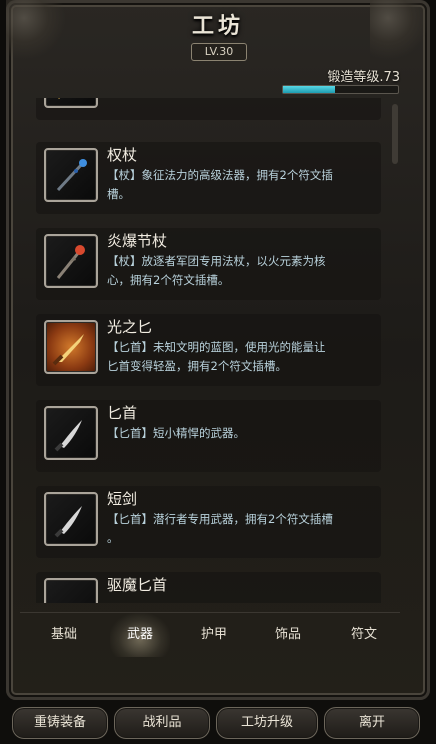  I want to click on forge-progress-bar, so click(340, 89).